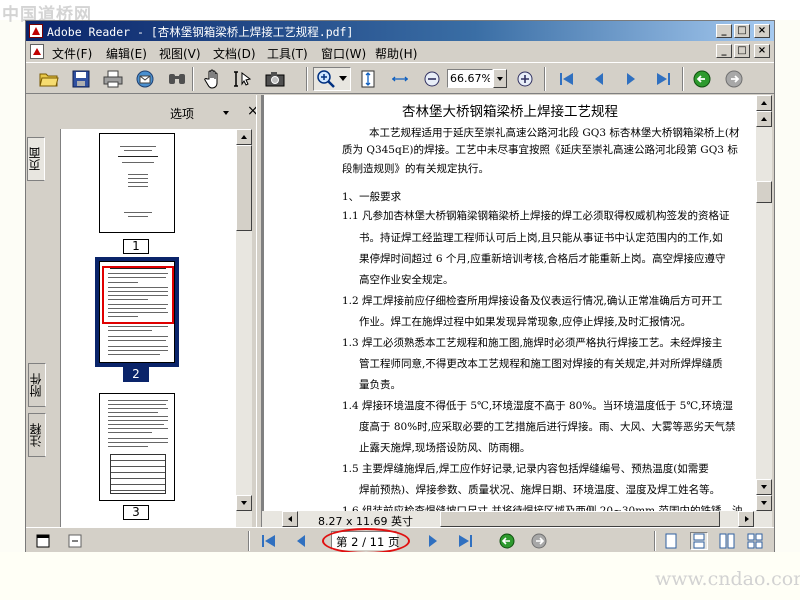 This screenshot has height=600, width=800. Describe the element at coordinates (540, 490) in the screenshot. I see `document-line: 焊前预热)、焊接参数、质量状况、施焊日期、环境温度、湿度及焊工姓名等。` at that location.